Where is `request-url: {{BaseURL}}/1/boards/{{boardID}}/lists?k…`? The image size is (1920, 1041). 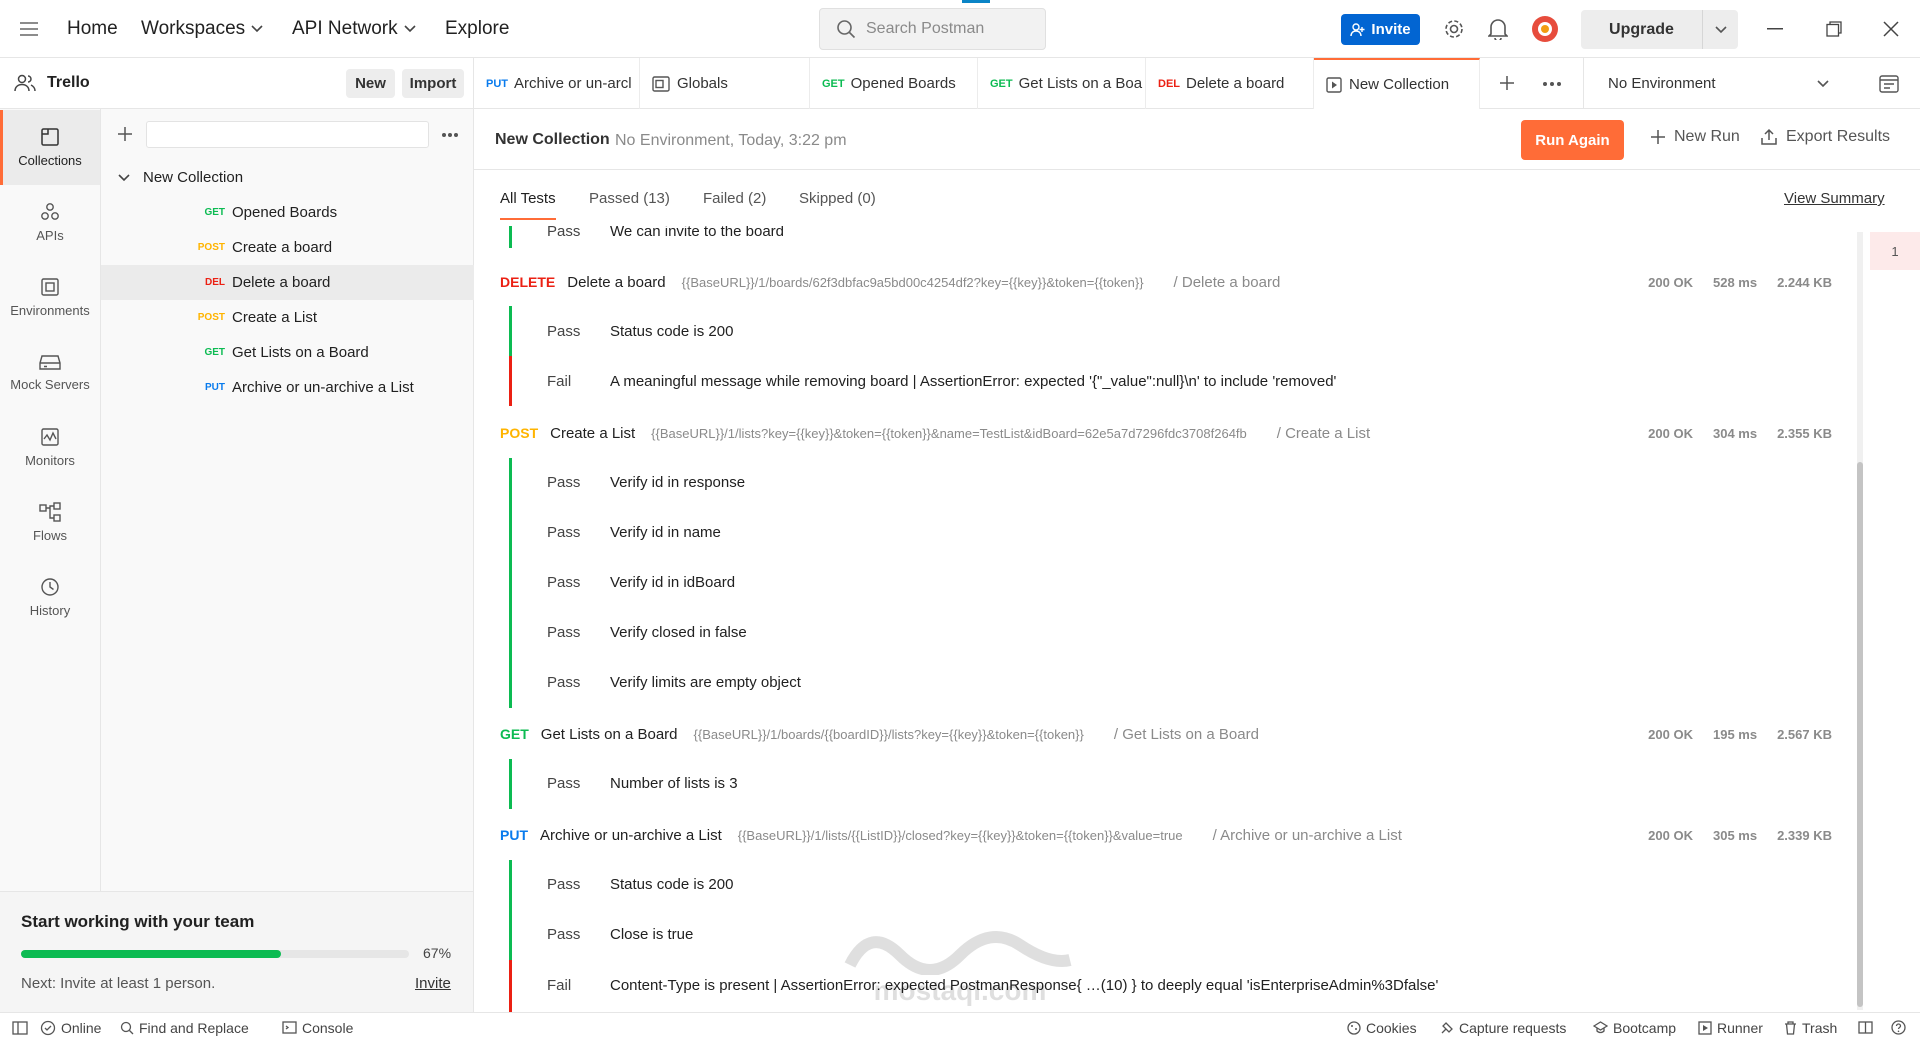 request-url: {{BaseURL}}/1/boards/{{boardID}}/lists?k… is located at coordinates (888, 734).